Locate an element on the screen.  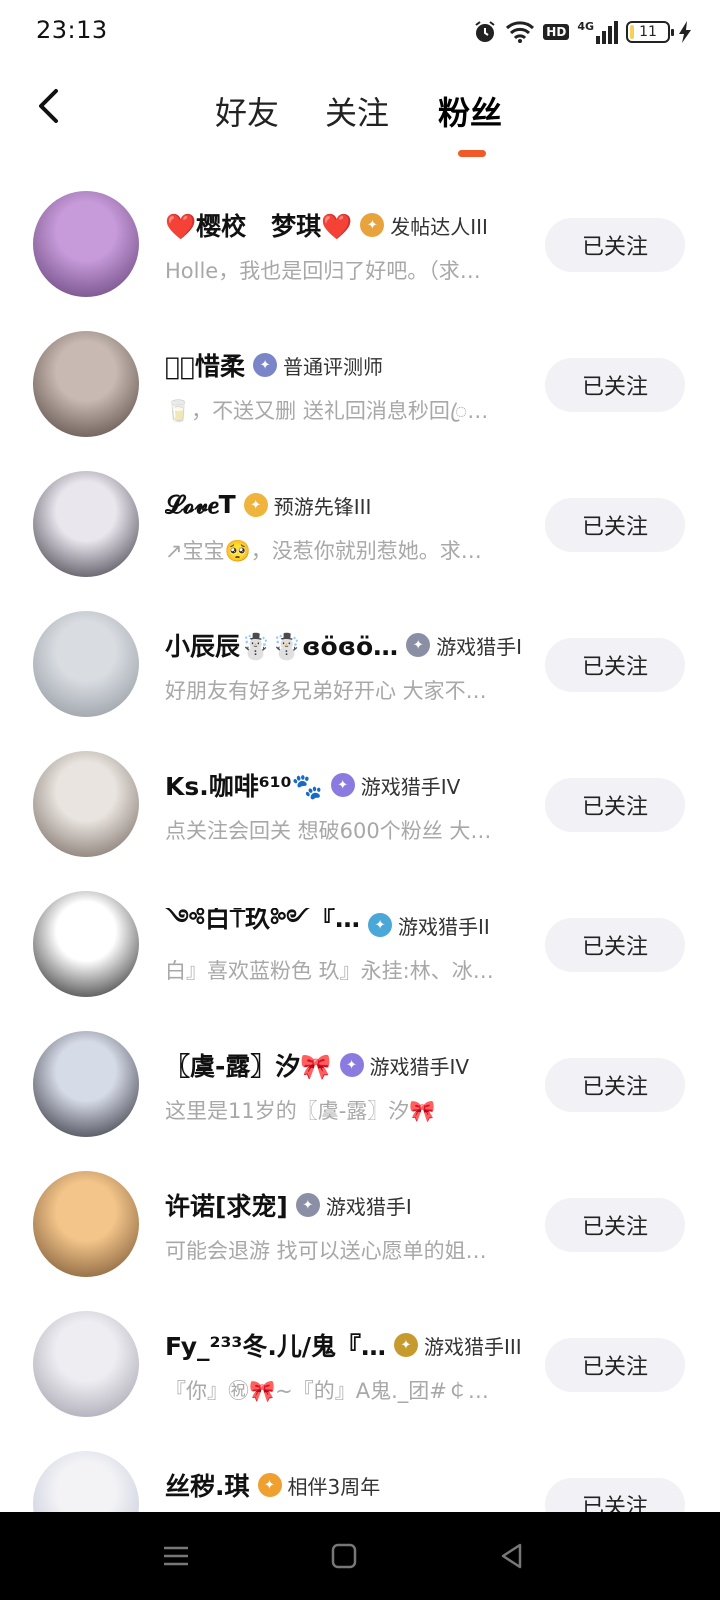
tab-friends: 好友 is located at coordinates (247, 111).